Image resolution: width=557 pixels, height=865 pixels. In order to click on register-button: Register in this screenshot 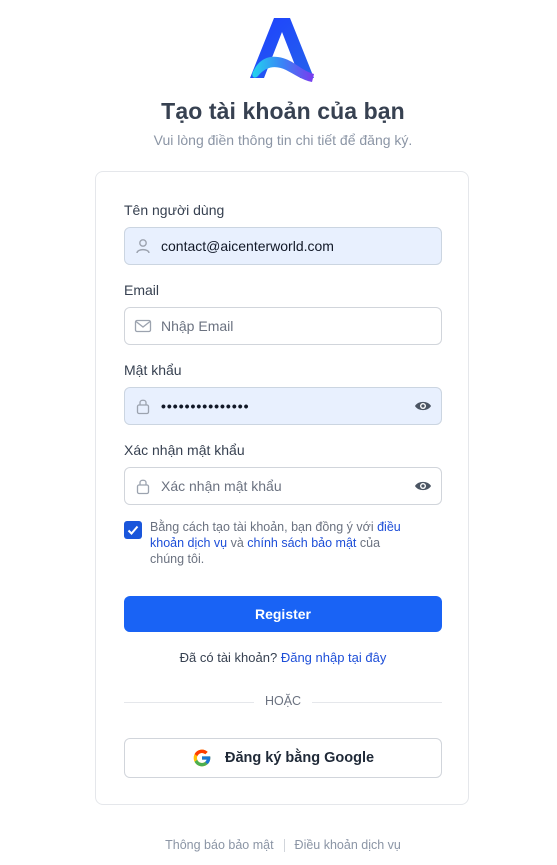, I will do `click(283, 614)`.